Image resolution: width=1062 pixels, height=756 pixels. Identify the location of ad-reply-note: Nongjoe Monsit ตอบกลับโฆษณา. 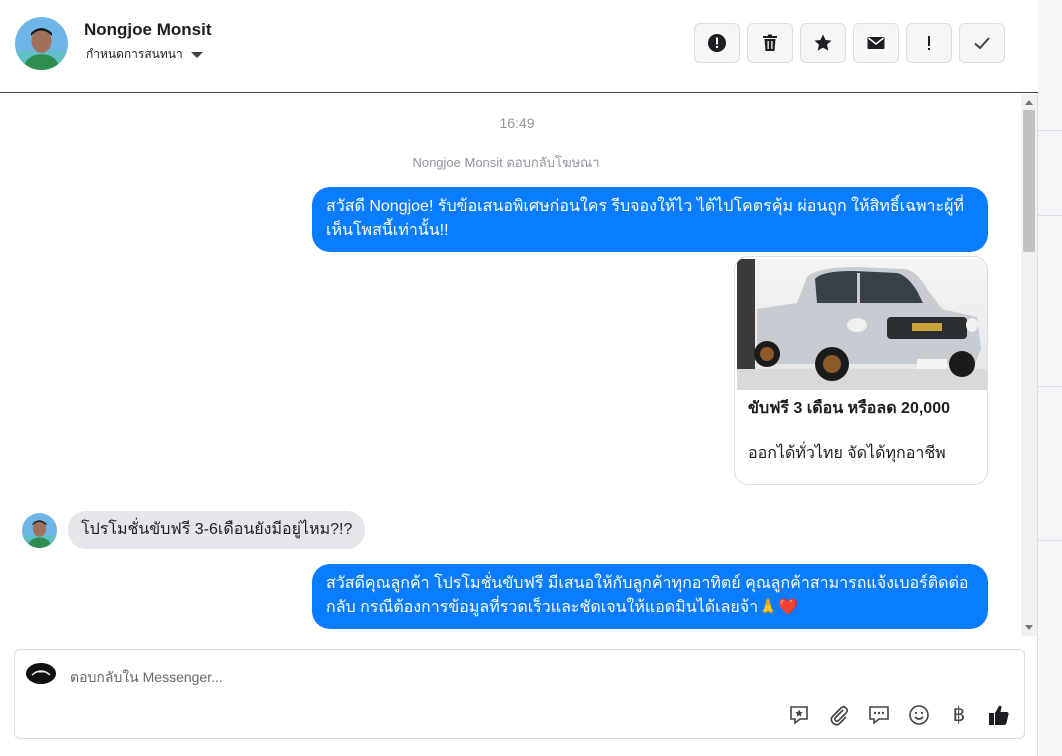
(506, 162).